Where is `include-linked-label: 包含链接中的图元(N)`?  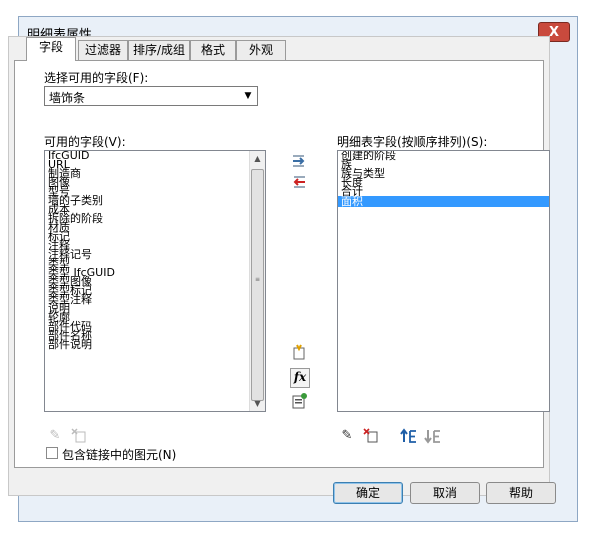
include-linked-label: 包含链接中的图元(N) is located at coordinates (119, 455).